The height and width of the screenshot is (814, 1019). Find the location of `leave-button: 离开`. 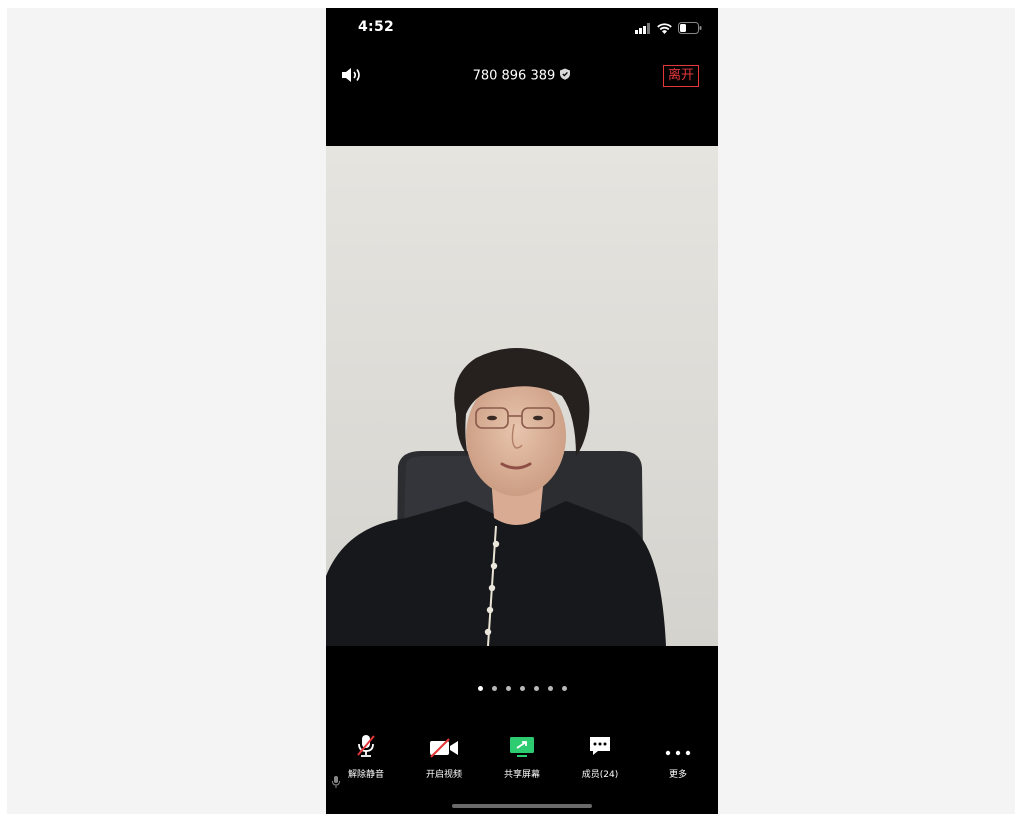

leave-button: 离开 is located at coordinates (680, 76).